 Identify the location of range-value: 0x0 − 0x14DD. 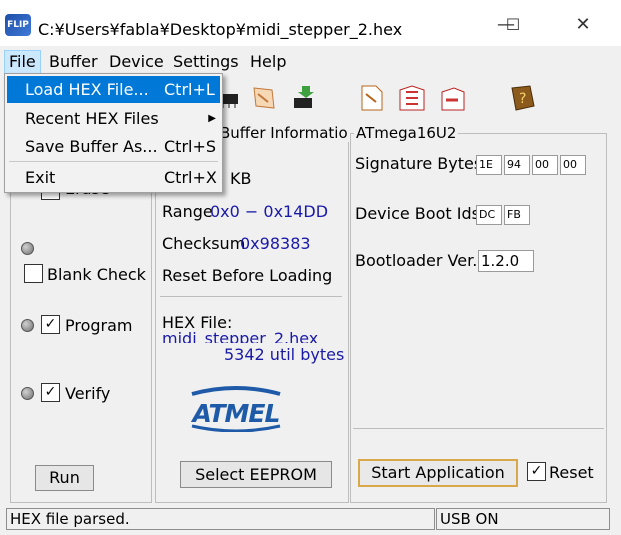
(269, 211).